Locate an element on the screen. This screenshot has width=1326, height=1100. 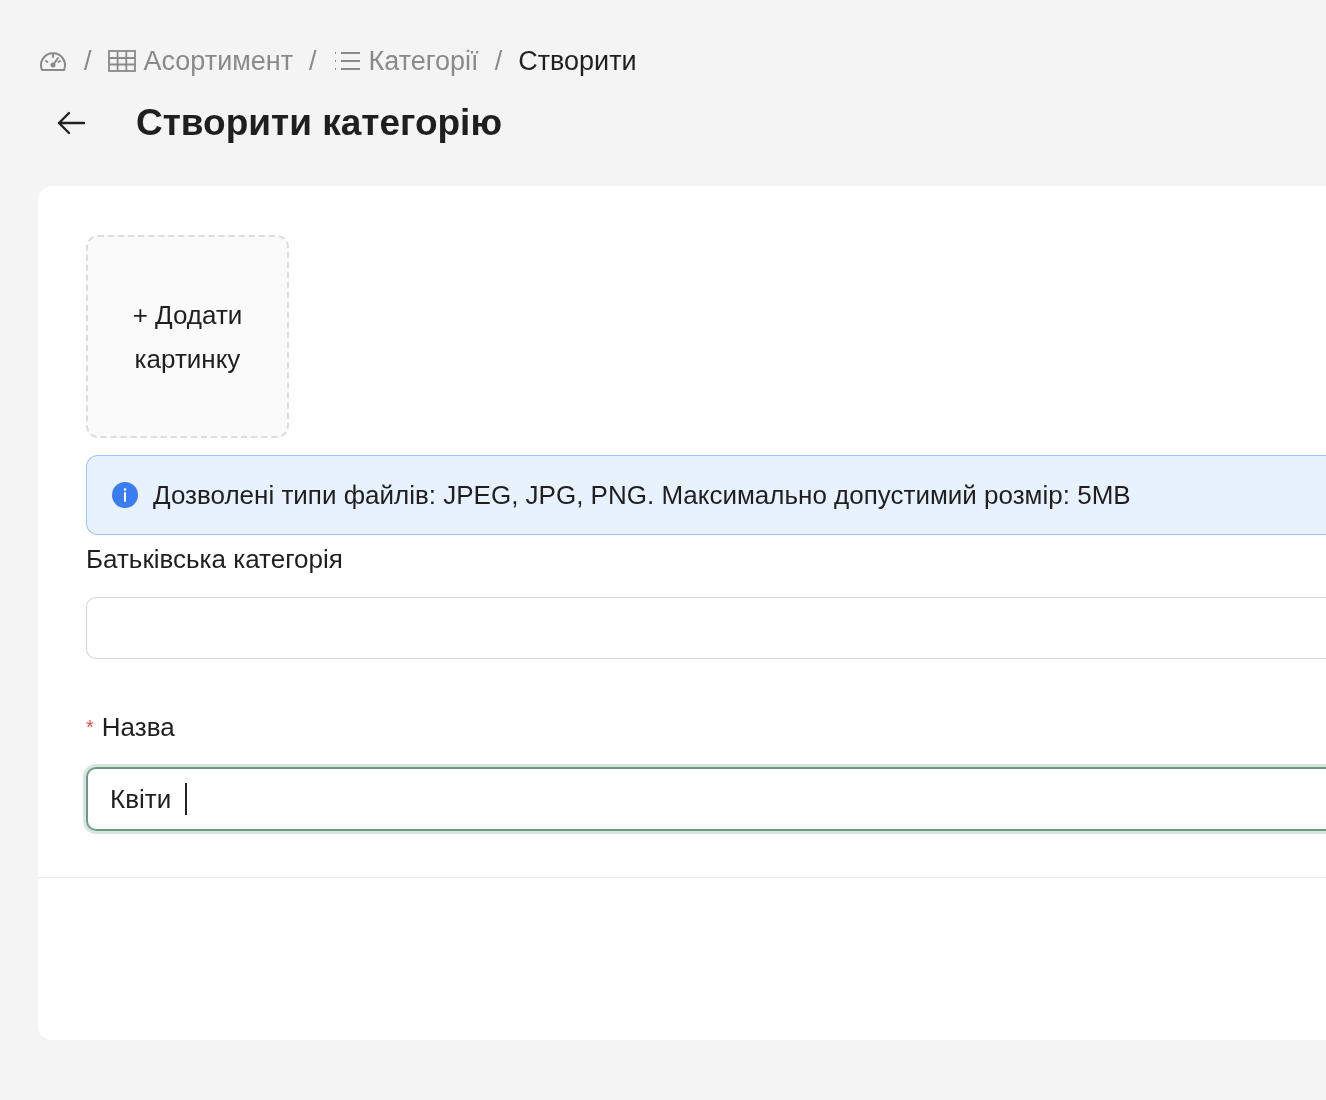
text-input-field is located at coordinates (706, 628).